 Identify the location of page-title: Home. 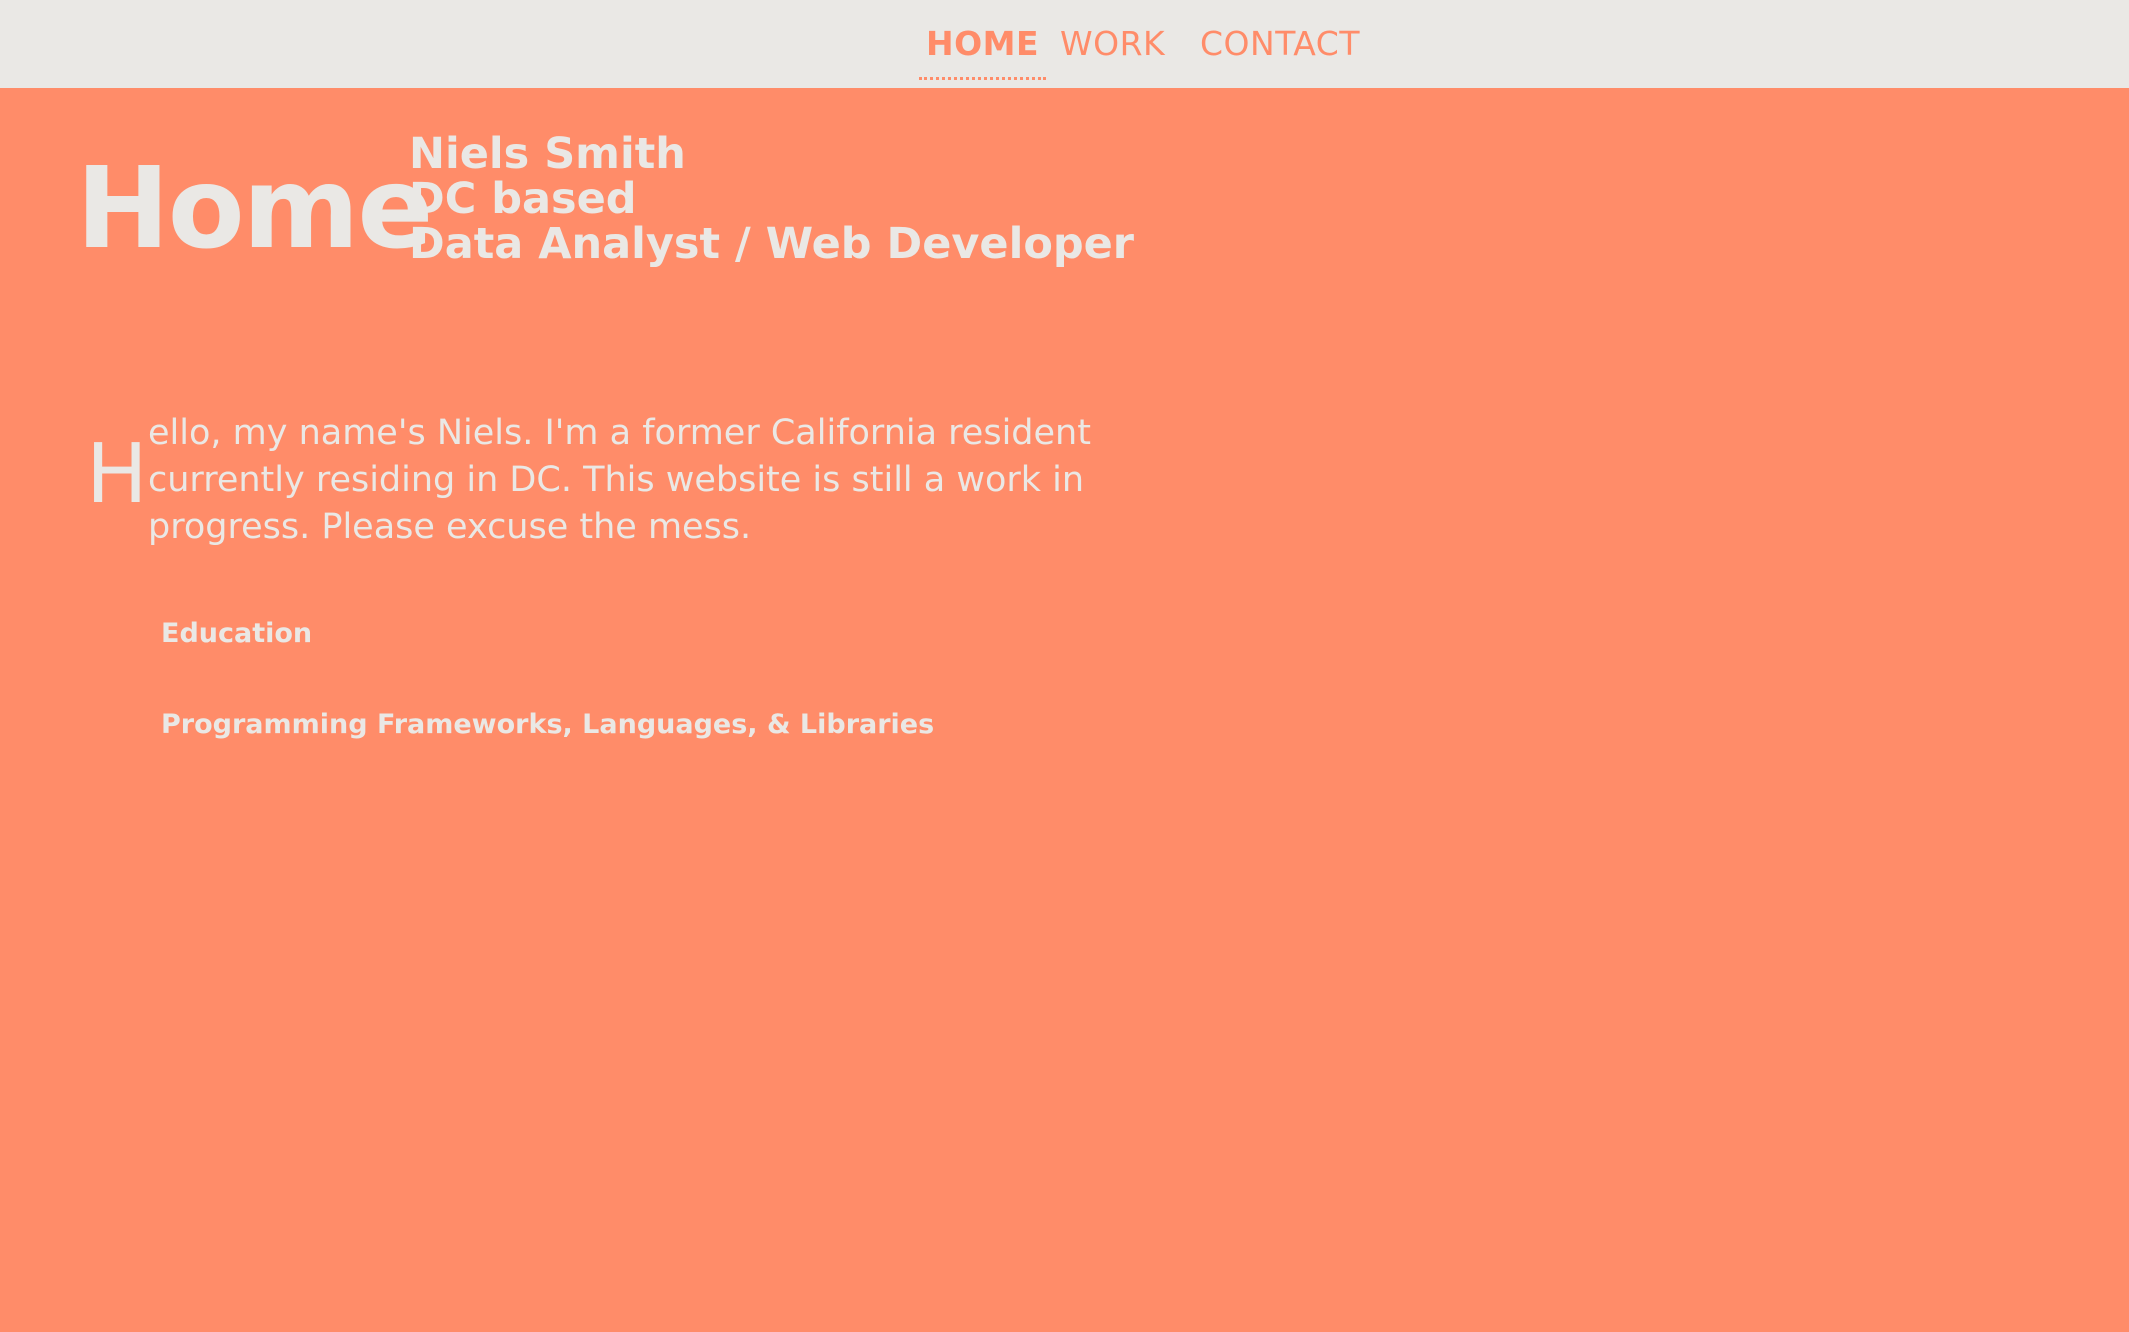
(254, 209).